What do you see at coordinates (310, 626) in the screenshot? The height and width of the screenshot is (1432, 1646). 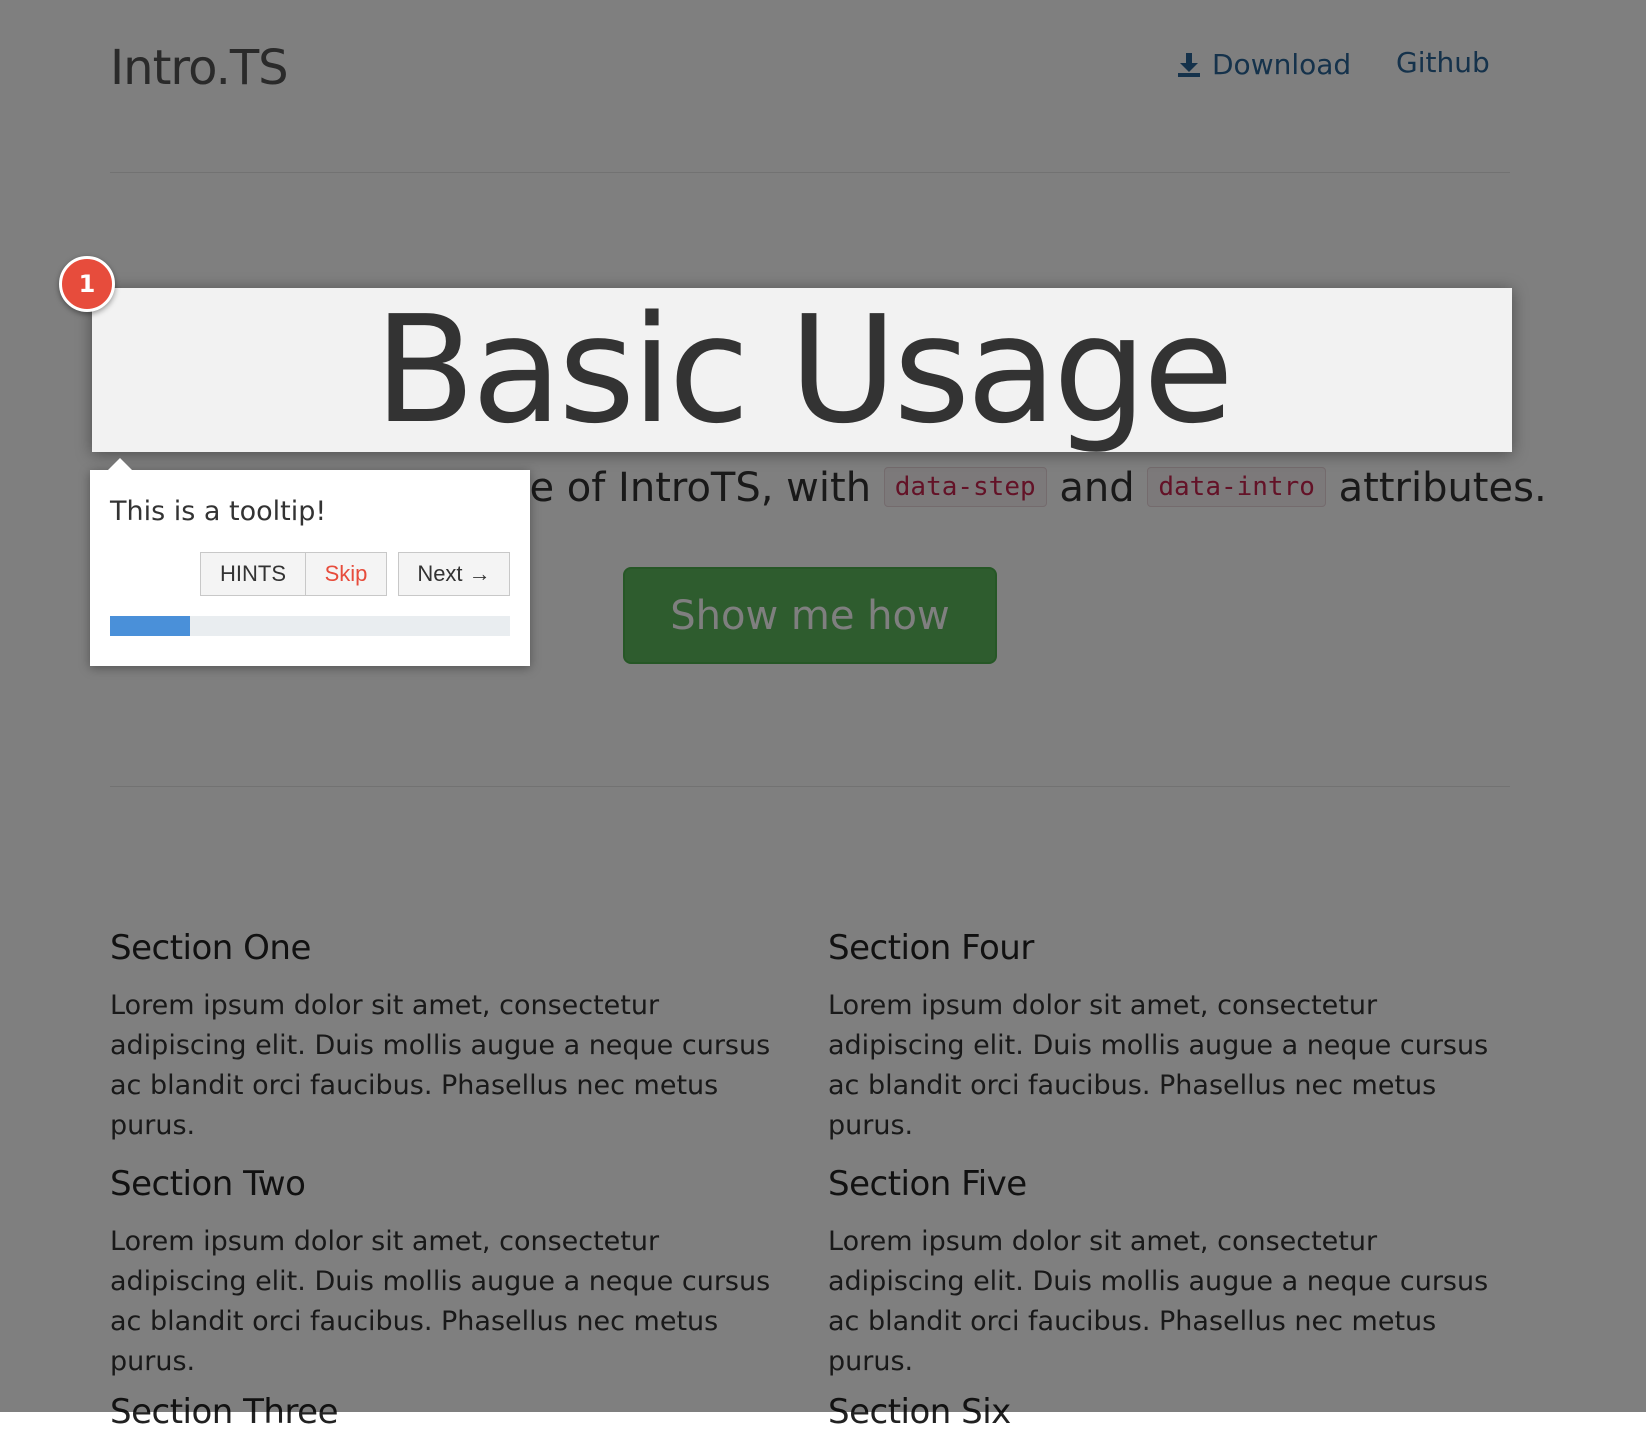 I see `tour-progress-bar` at bounding box center [310, 626].